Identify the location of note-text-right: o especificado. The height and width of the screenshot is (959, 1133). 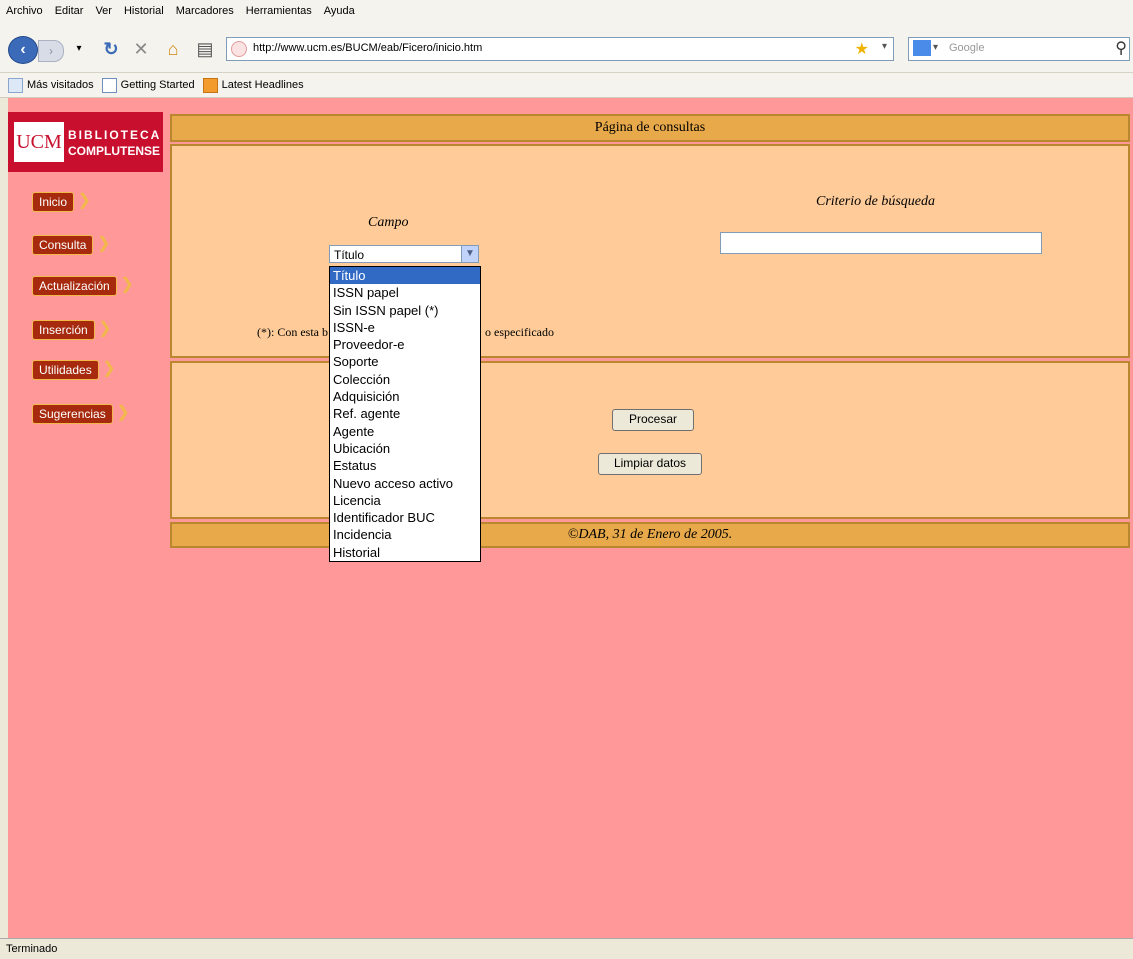
(519, 332).